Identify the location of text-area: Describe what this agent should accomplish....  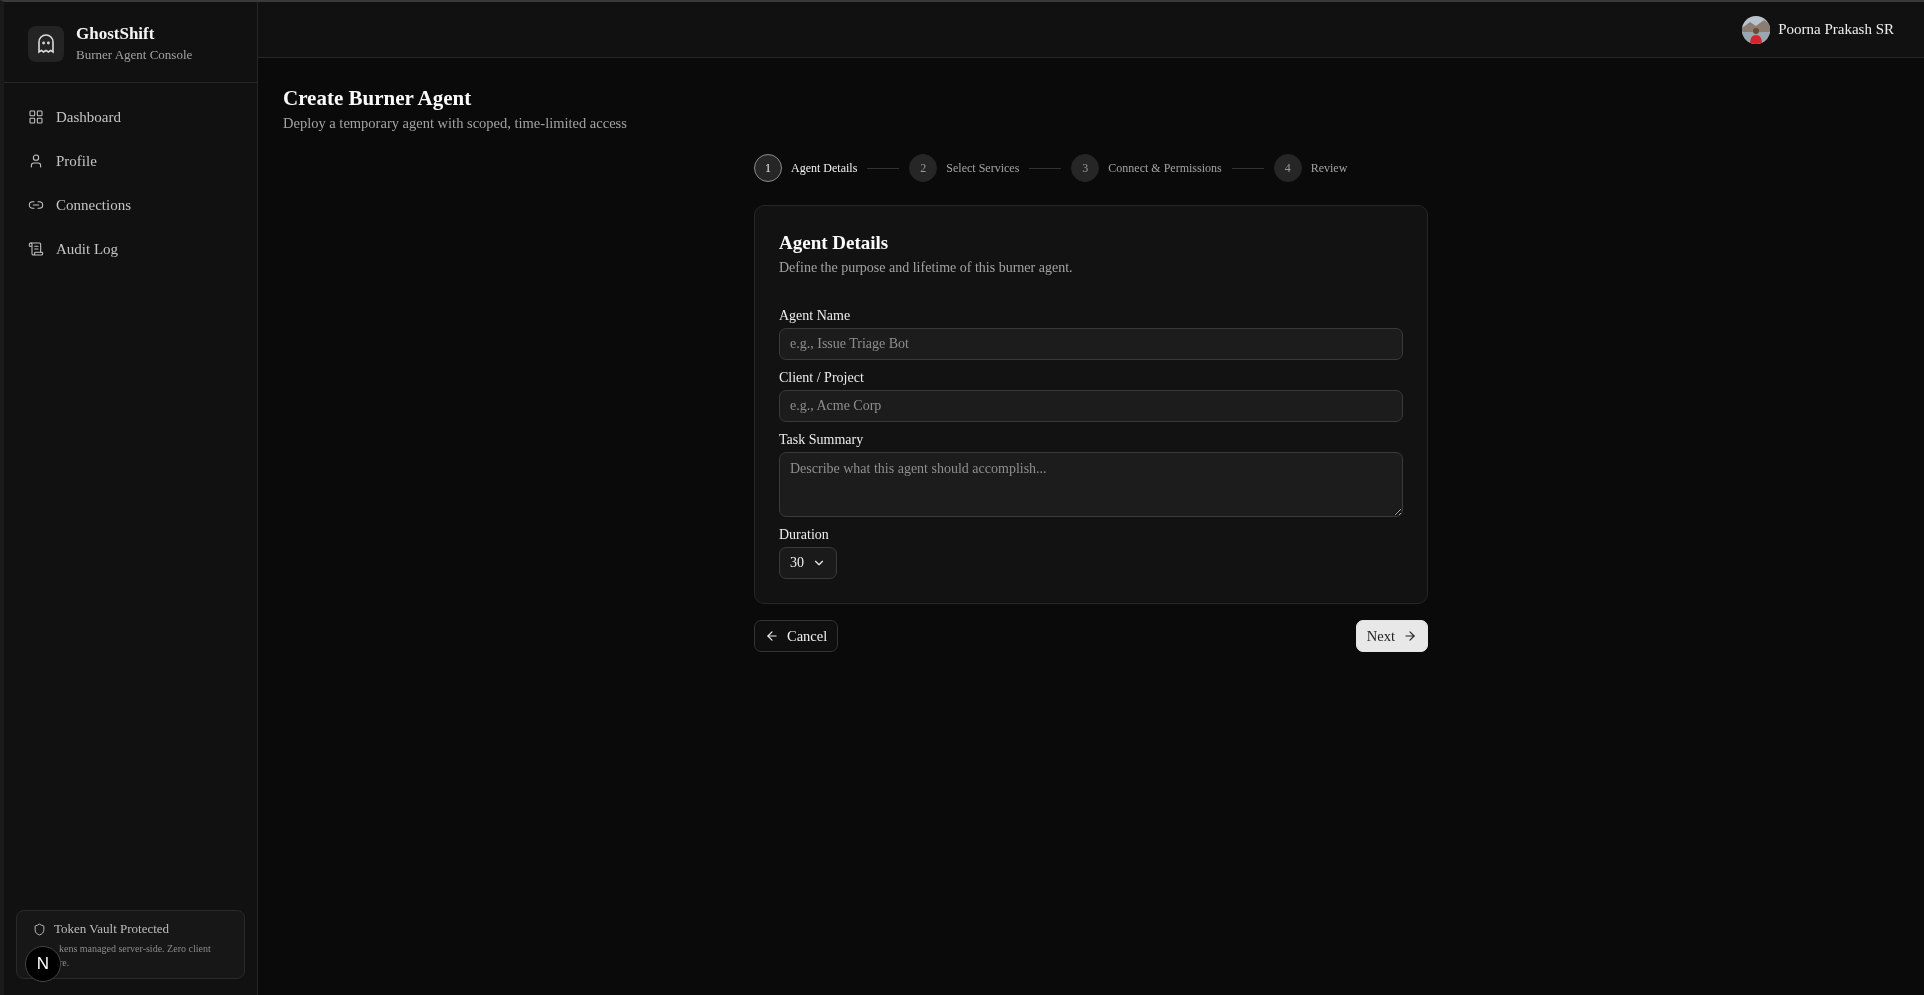
(1091, 484).